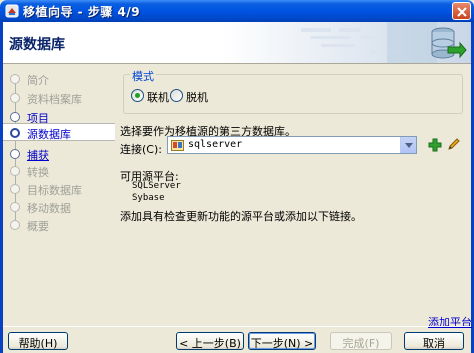 This screenshot has height=353, width=474. I want to click on back-button-label: < 上一步(B), so click(210, 343).